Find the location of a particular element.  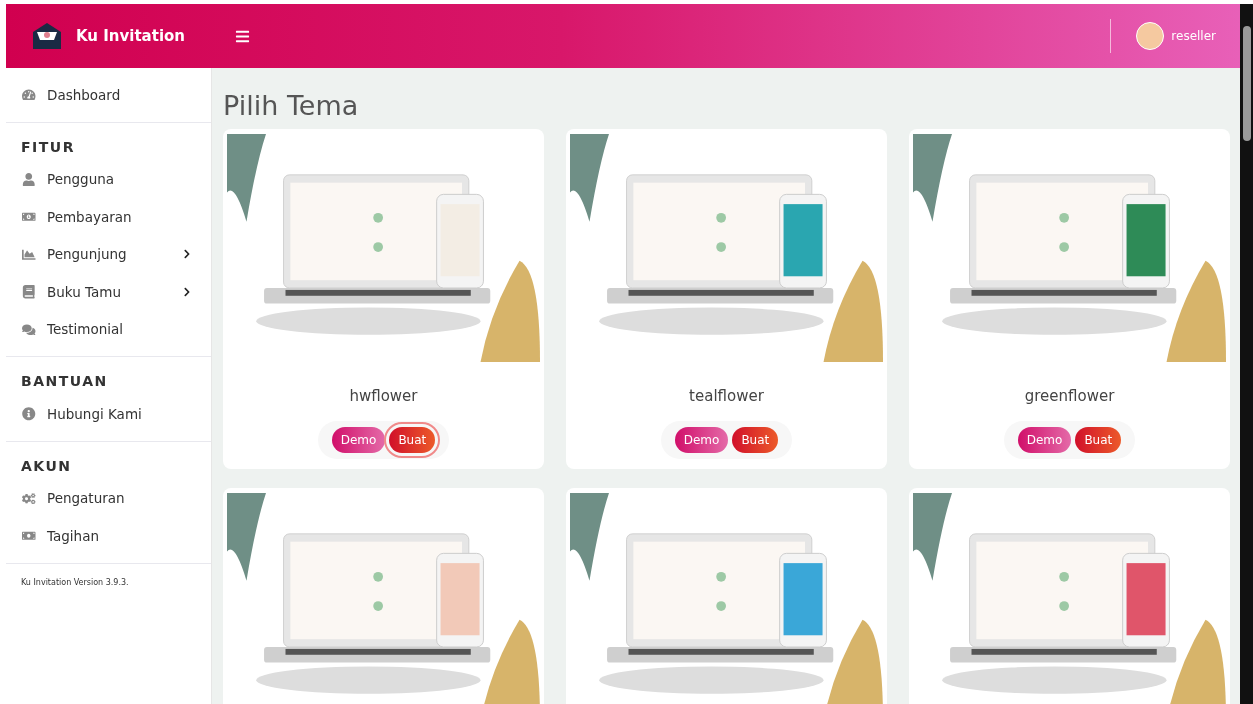

sidebar-item-label: Pengguna is located at coordinates (81, 179).